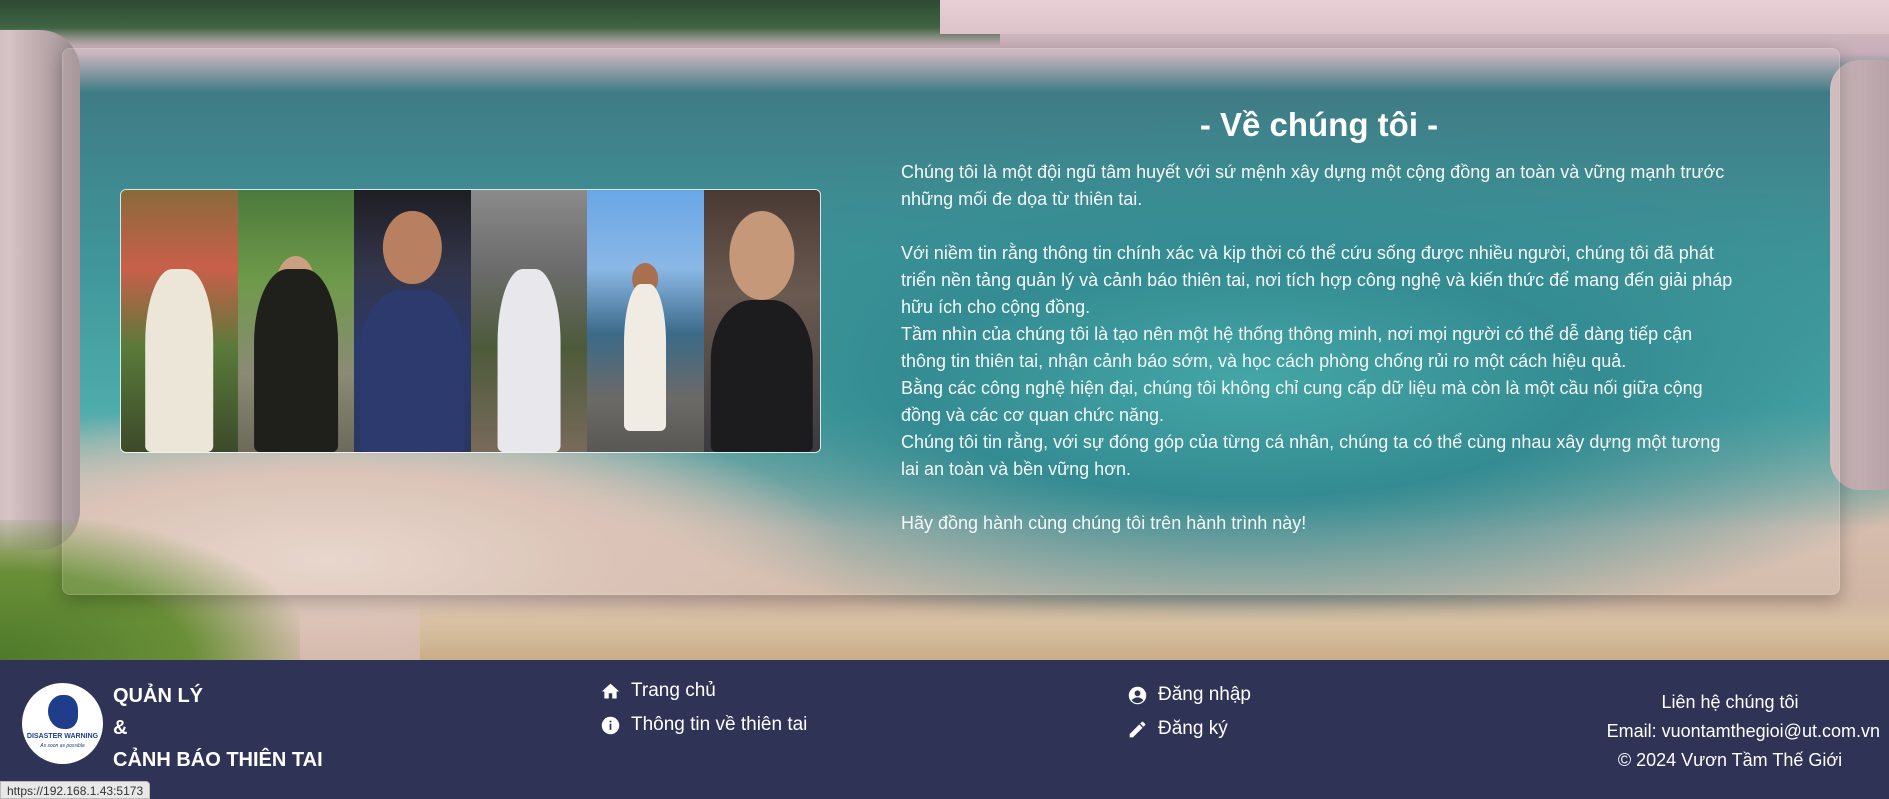 This screenshot has height=799, width=1889. What do you see at coordinates (62, 736) in the screenshot?
I see `logo-text: DISASTER WARNING` at bounding box center [62, 736].